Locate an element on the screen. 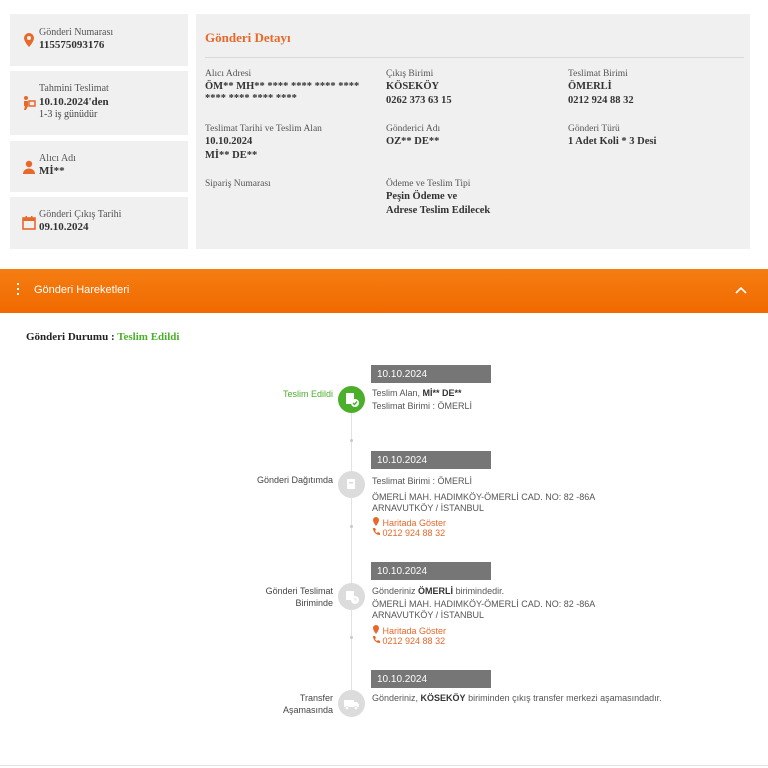 Image resolution: width=768 pixels, height=768 pixels. step-text: Teslim Alan, Mİ** DE** is located at coordinates (417, 393).